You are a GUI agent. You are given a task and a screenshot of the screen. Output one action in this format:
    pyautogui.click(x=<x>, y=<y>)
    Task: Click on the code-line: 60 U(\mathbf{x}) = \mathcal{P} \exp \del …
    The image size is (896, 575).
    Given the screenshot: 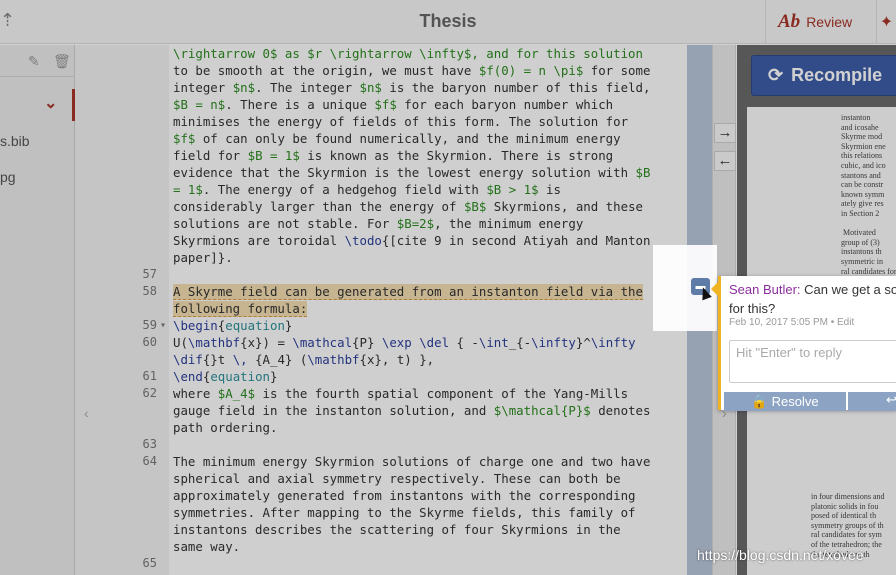 What is the action you would take?
    pyautogui.click(x=415, y=342)
    